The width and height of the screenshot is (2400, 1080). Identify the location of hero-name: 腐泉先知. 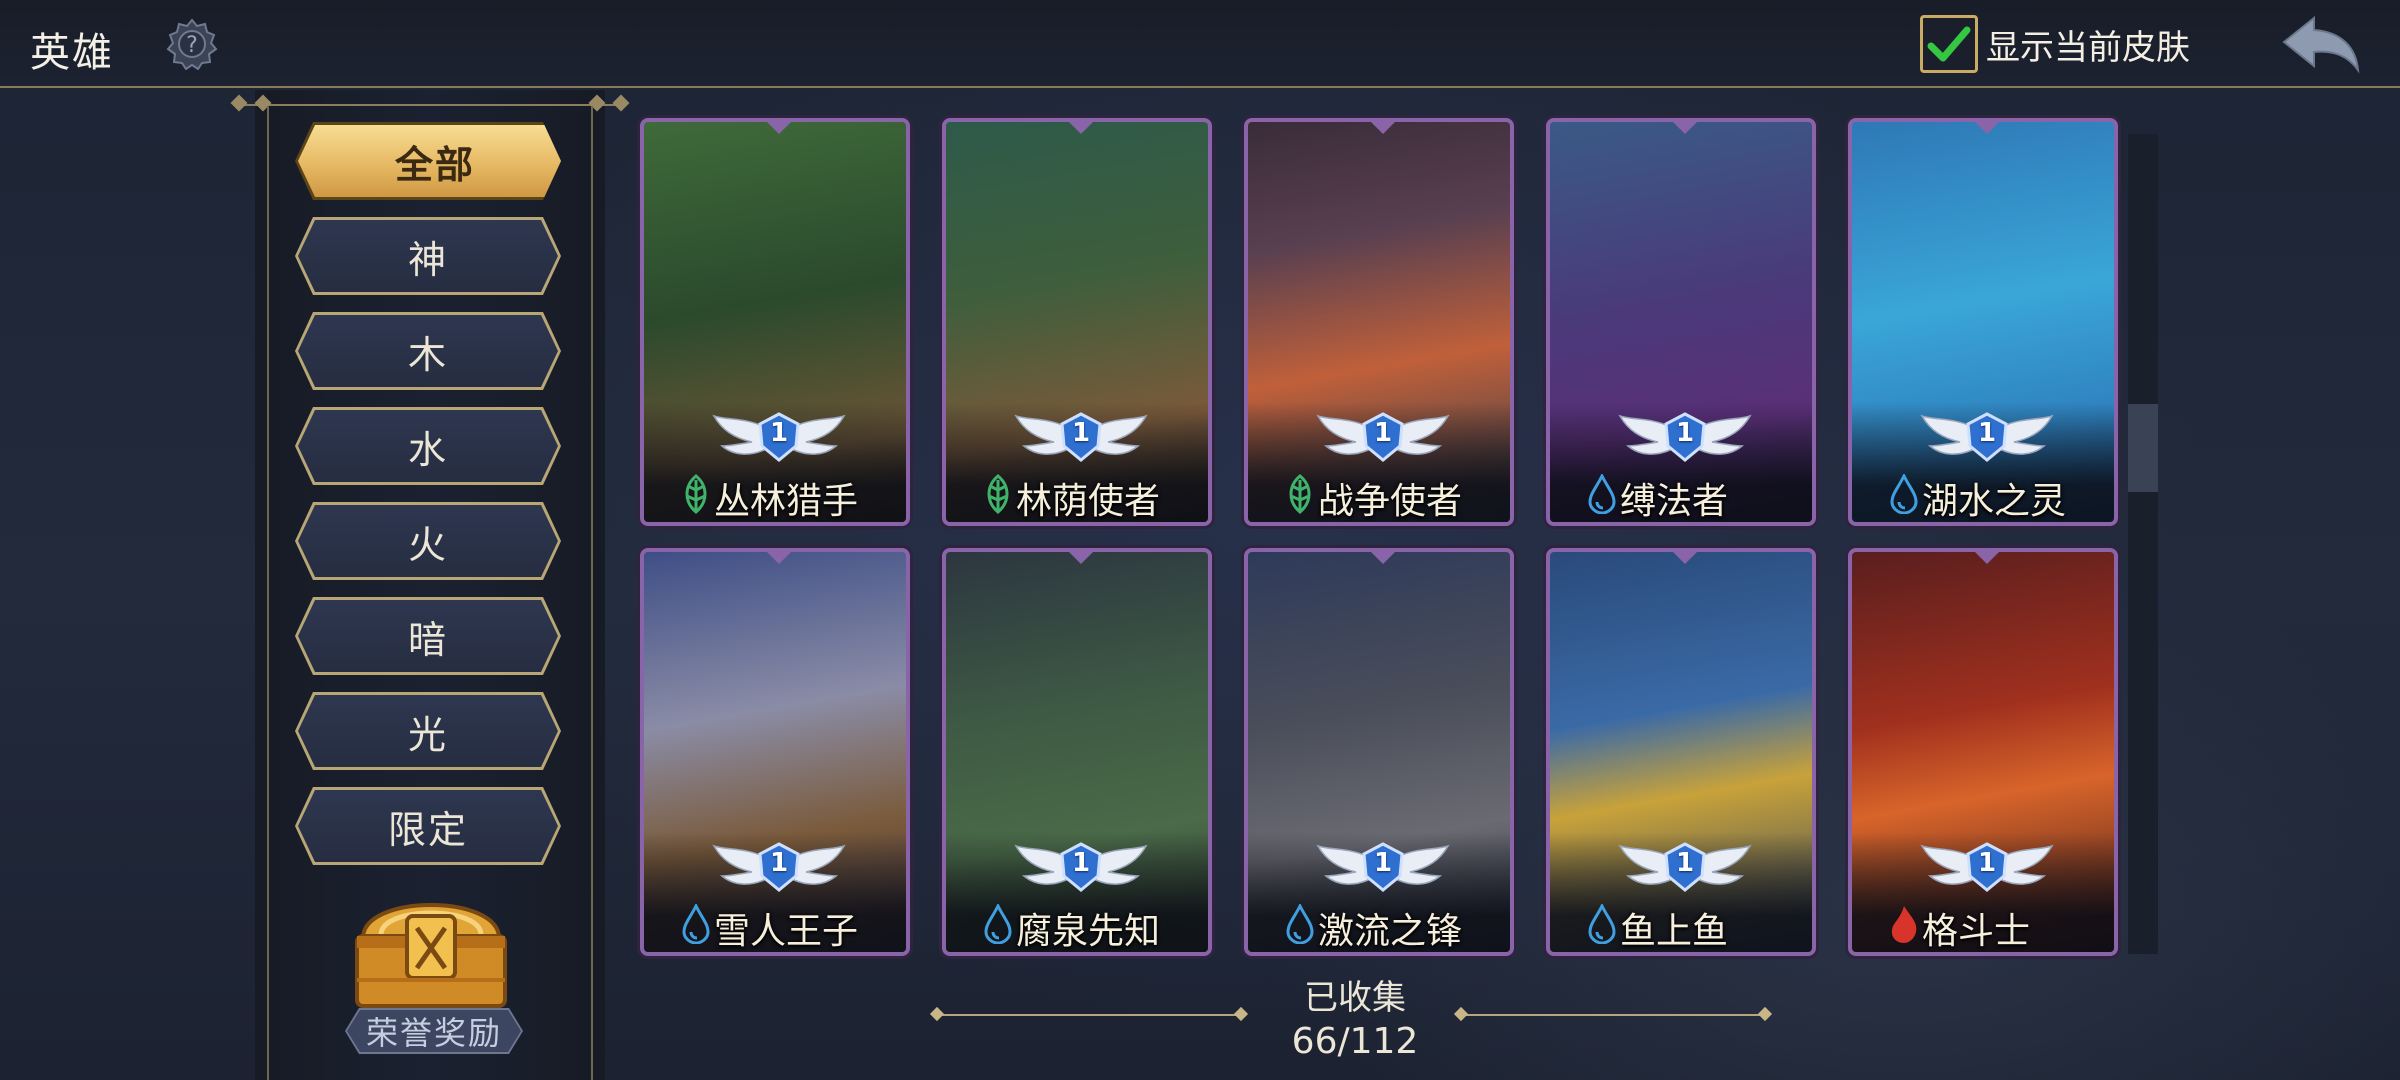
(1088, 931).